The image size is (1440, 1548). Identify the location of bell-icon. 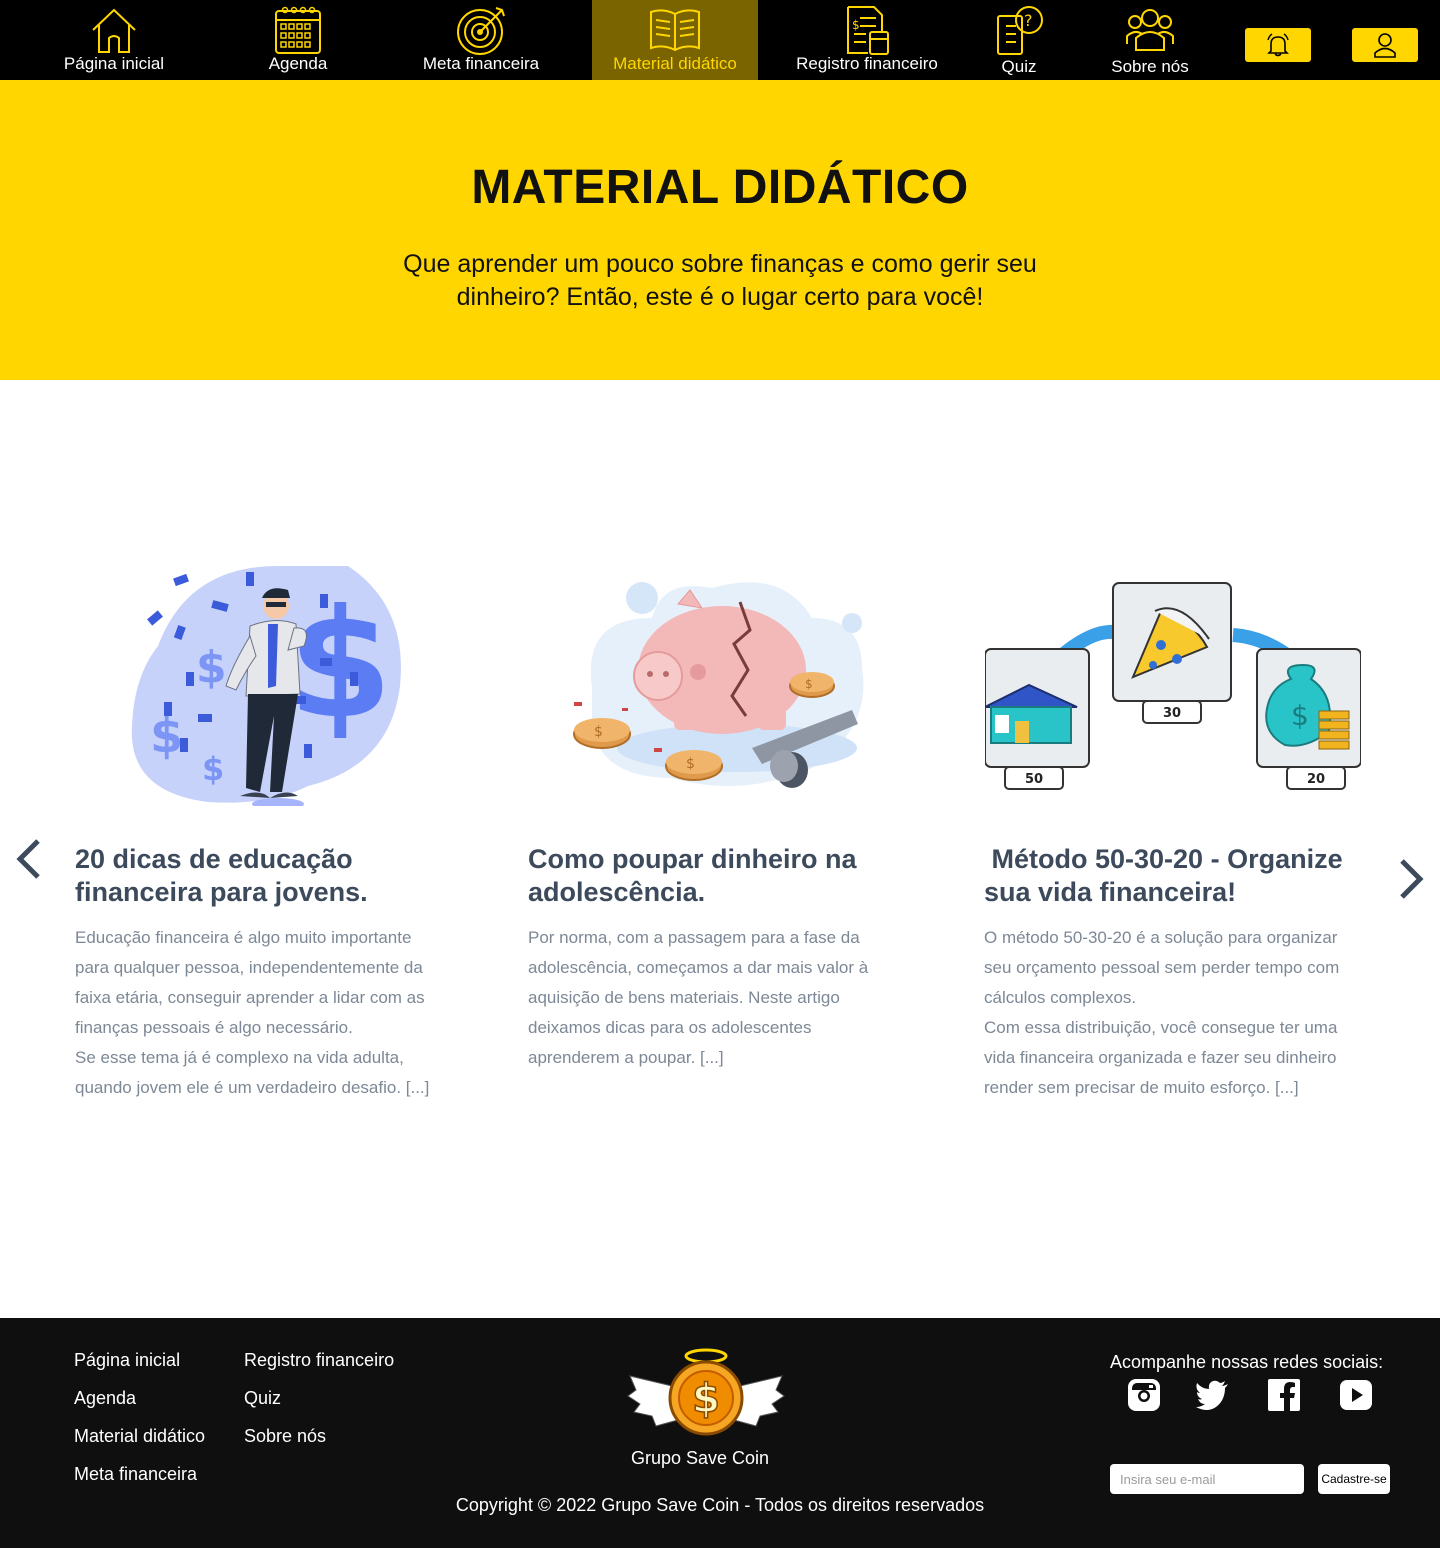
(1278, 45).